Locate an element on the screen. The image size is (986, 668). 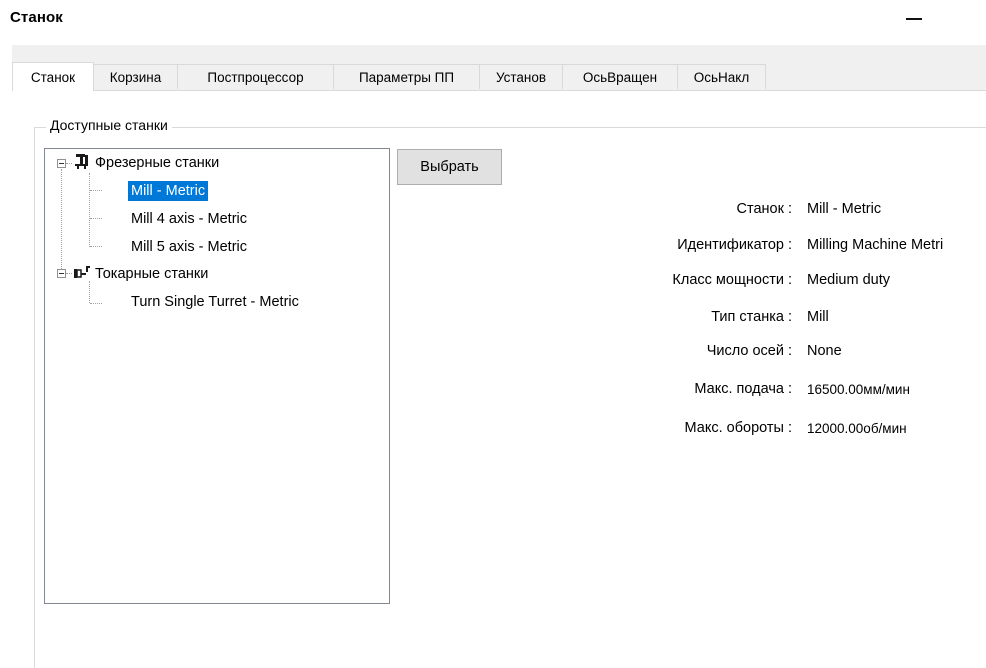
info-value-max-rpm: 12000.00об/мин is located at coordinates (857, 428).